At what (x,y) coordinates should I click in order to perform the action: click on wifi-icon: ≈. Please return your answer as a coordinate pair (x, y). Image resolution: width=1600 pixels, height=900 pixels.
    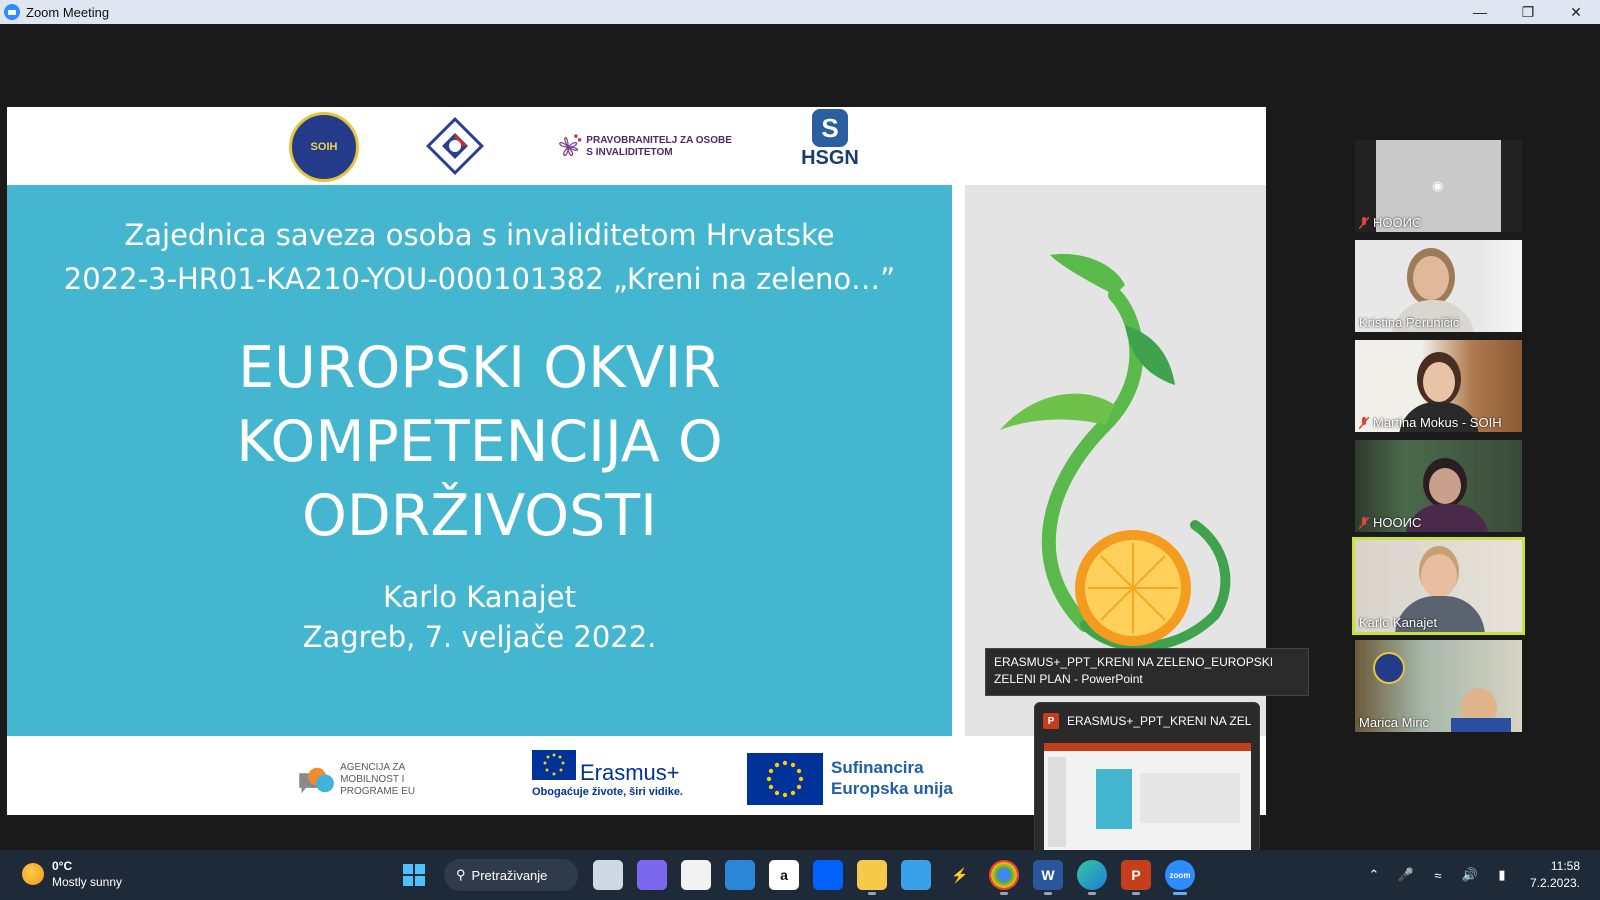
    Looking at the image, I should click on (1438, 875).